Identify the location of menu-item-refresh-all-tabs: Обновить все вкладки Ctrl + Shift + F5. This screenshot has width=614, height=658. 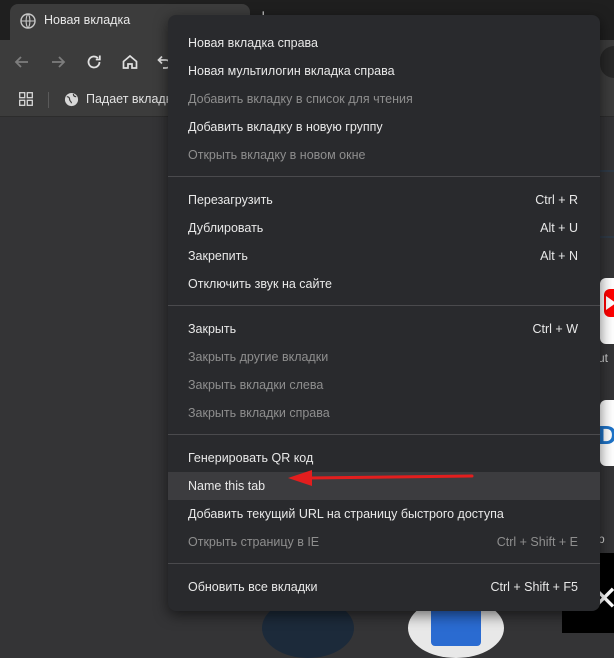
(384, 587).